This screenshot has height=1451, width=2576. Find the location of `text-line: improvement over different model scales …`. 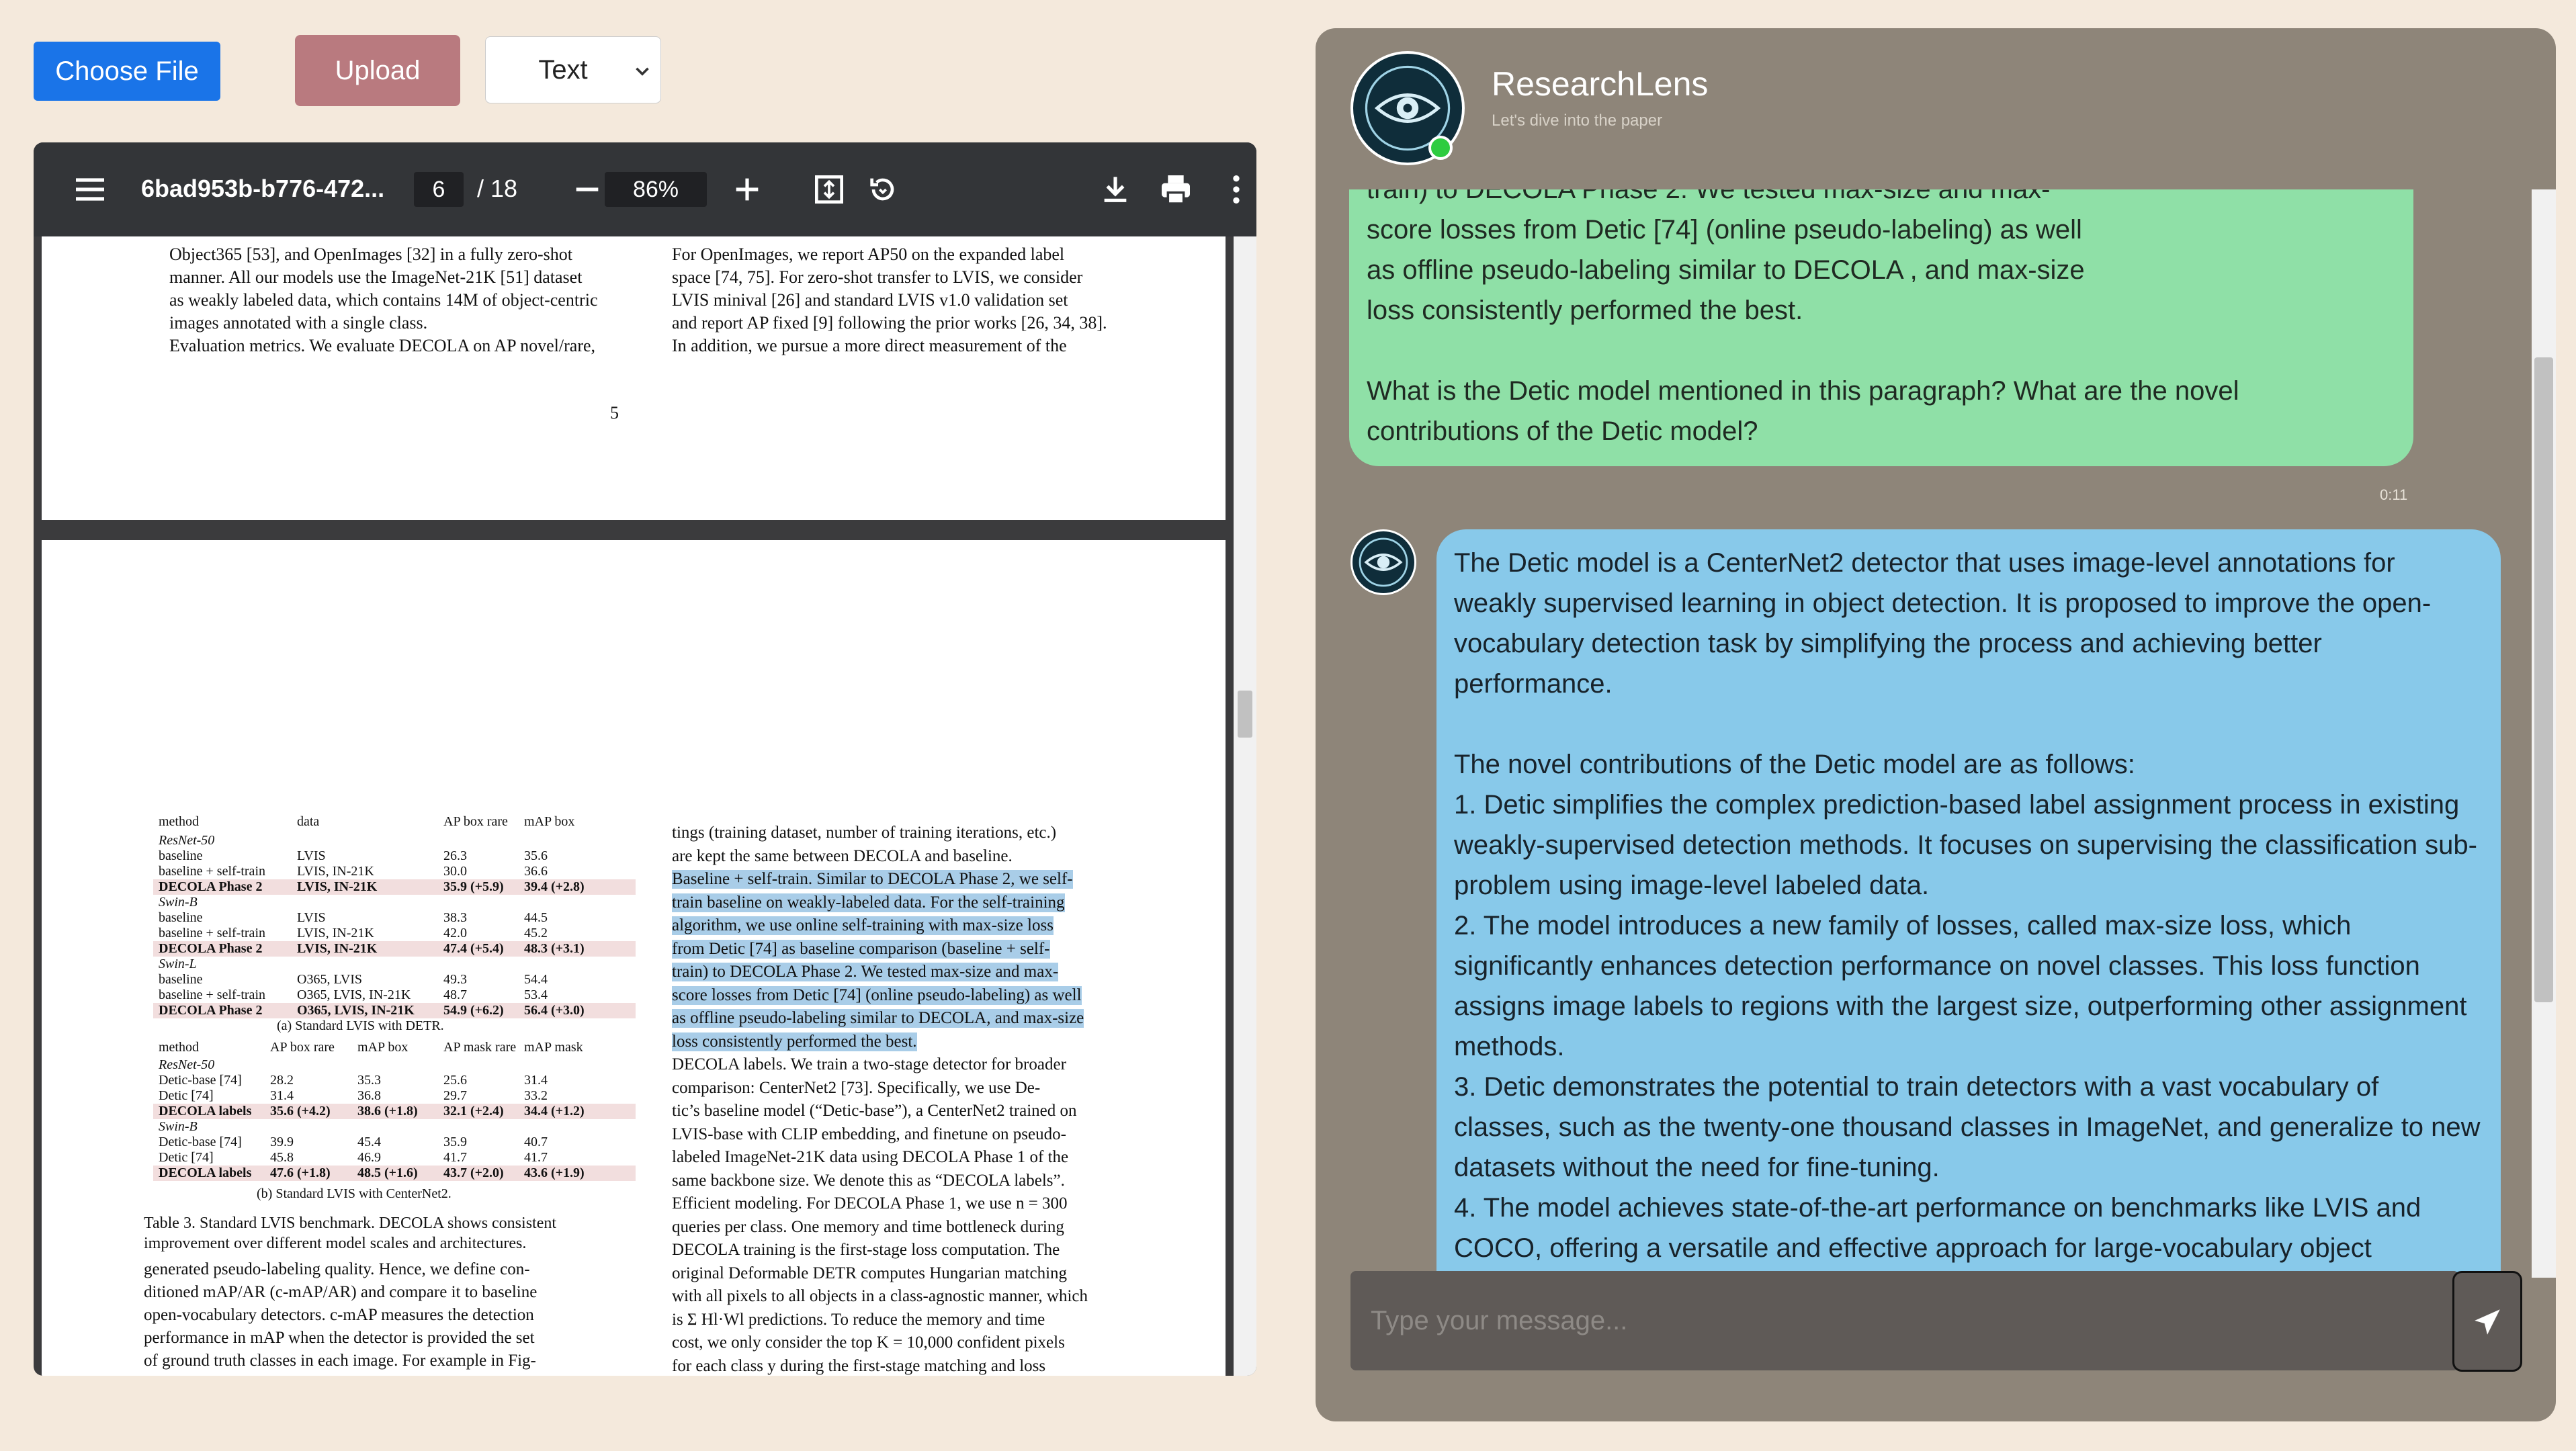

text-line: improvement over different model scales … is located at coordinates (335, 1243).